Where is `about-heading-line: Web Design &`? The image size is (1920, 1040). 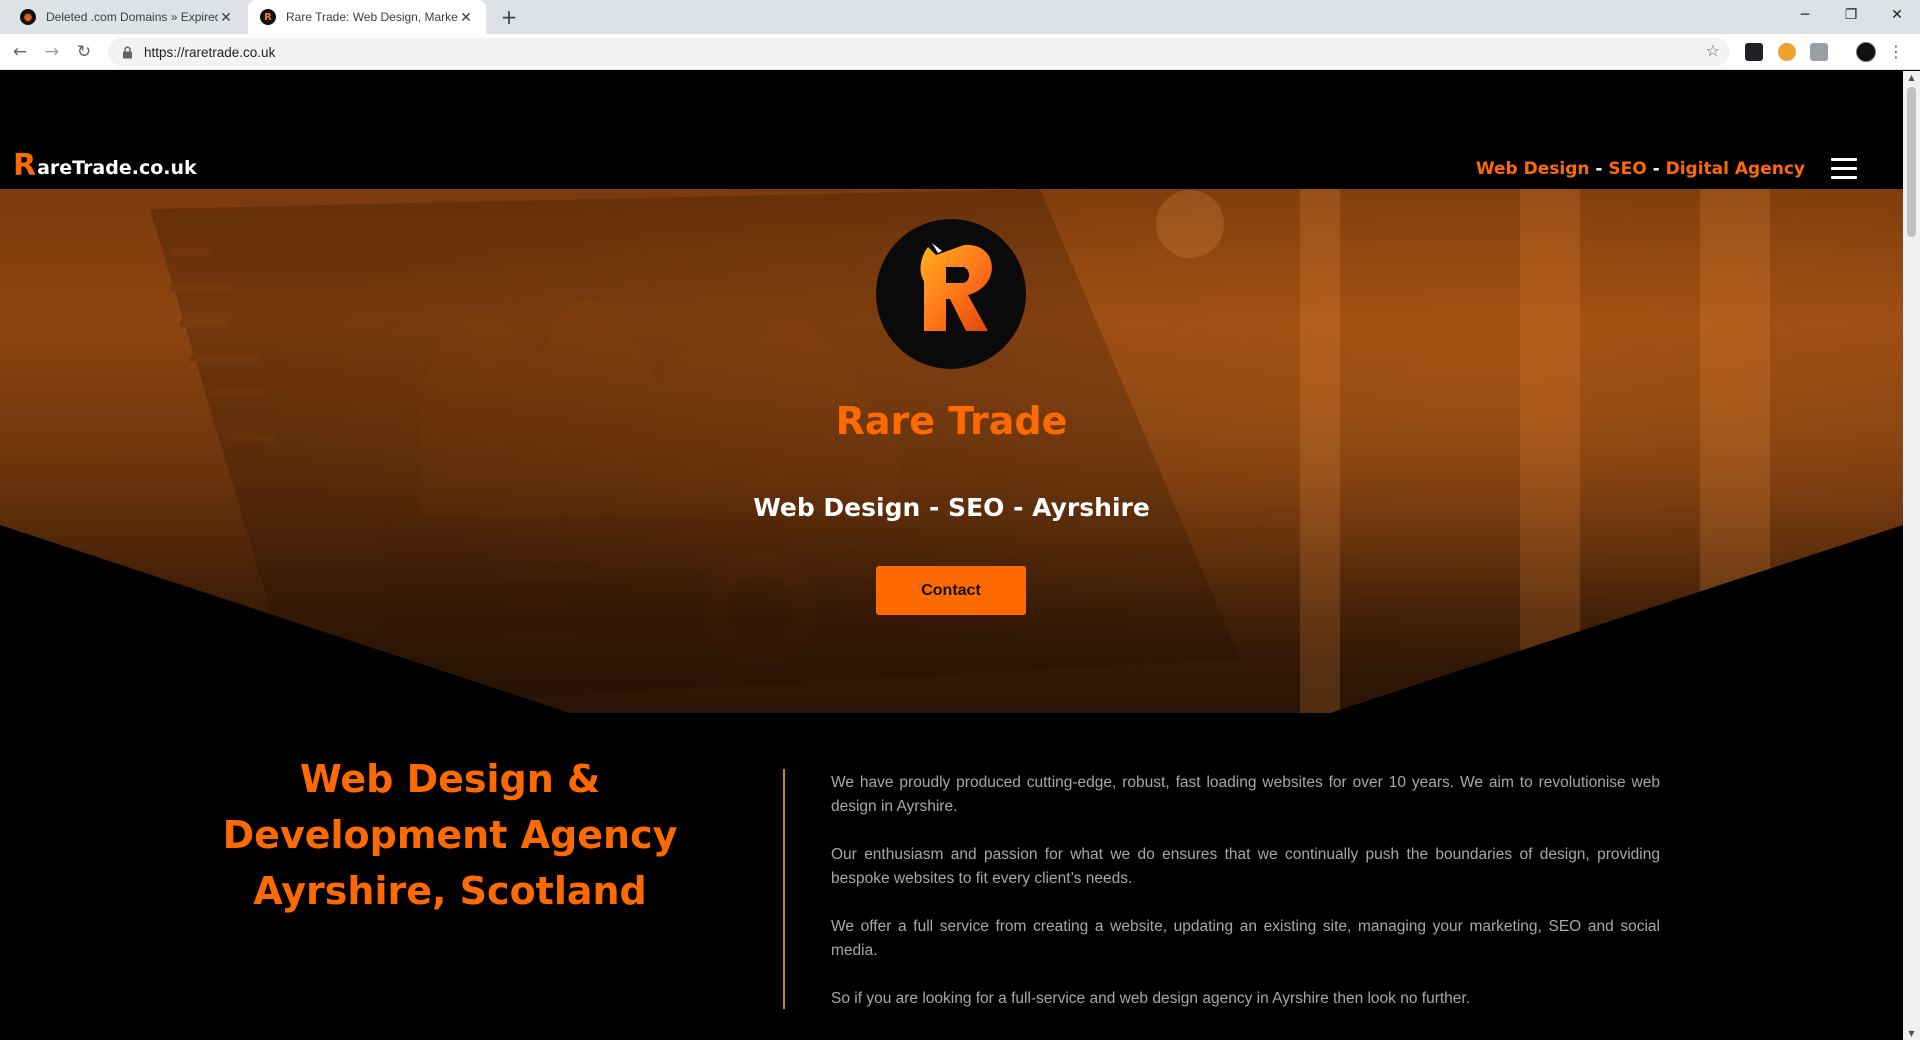
about-heading-line: Web Design & is located at coordinates (450, 779).